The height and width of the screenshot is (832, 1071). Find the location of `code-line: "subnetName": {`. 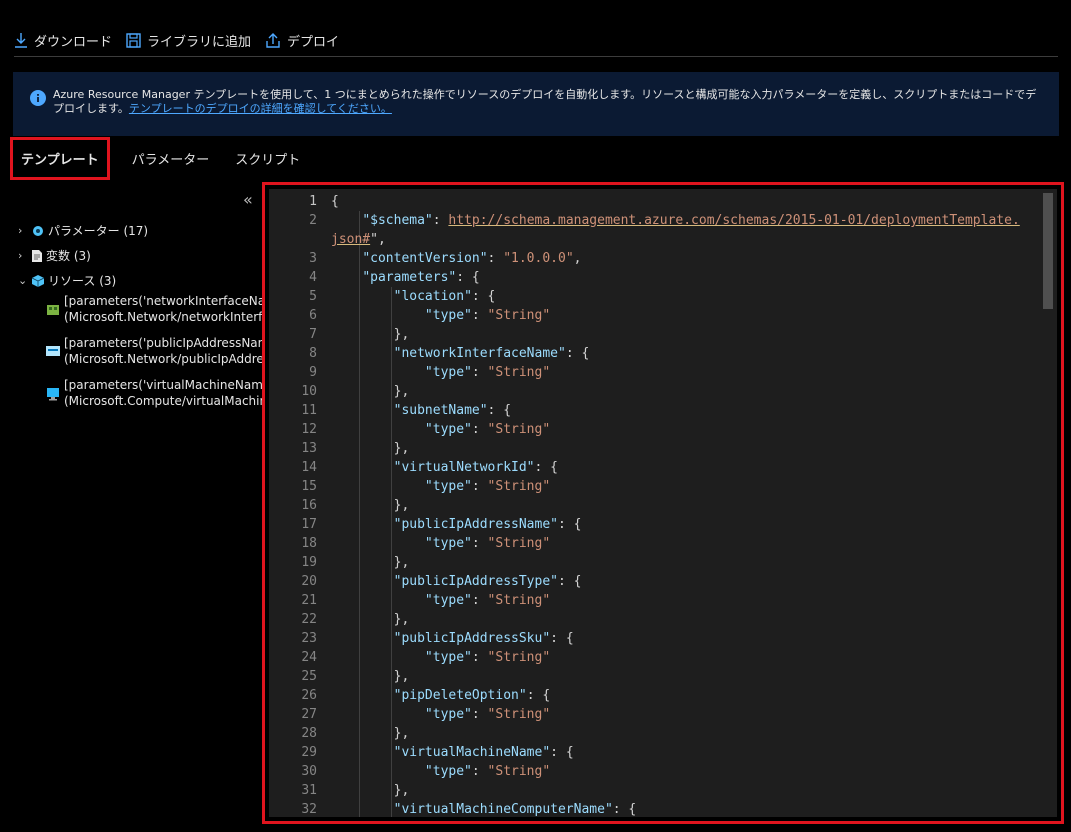

code-line: "subnetName": { is located at coordinates (452, 410).